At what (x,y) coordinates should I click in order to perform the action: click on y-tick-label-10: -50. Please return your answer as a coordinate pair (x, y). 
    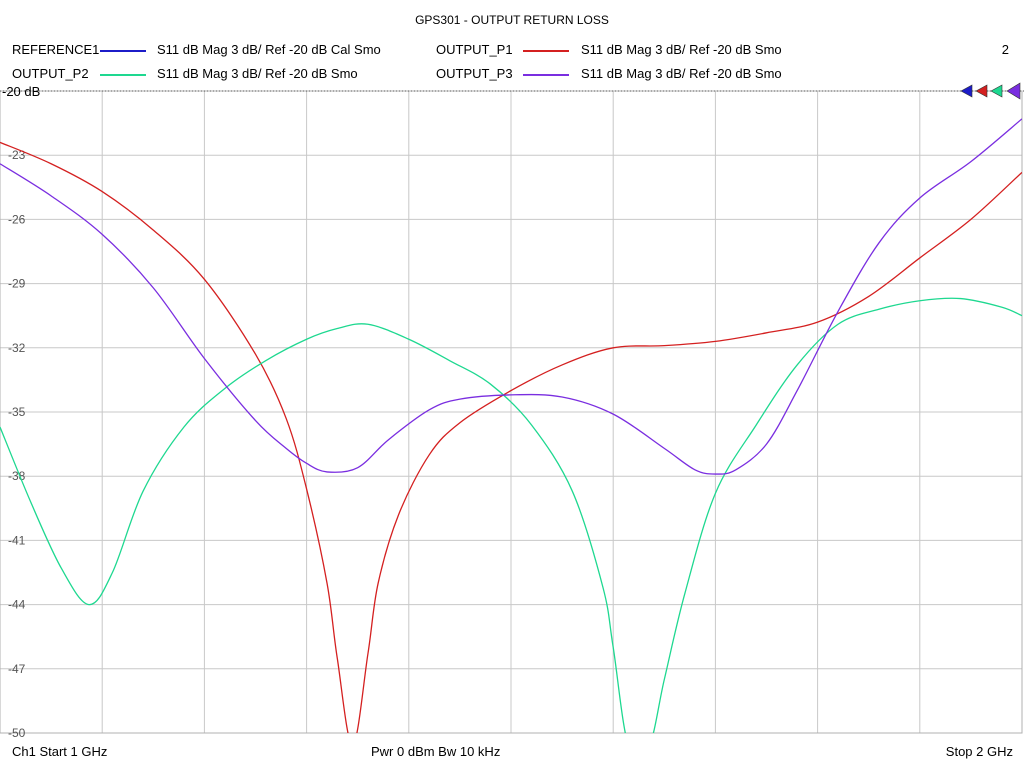
    Looking at the image, I should click on (17, 733).